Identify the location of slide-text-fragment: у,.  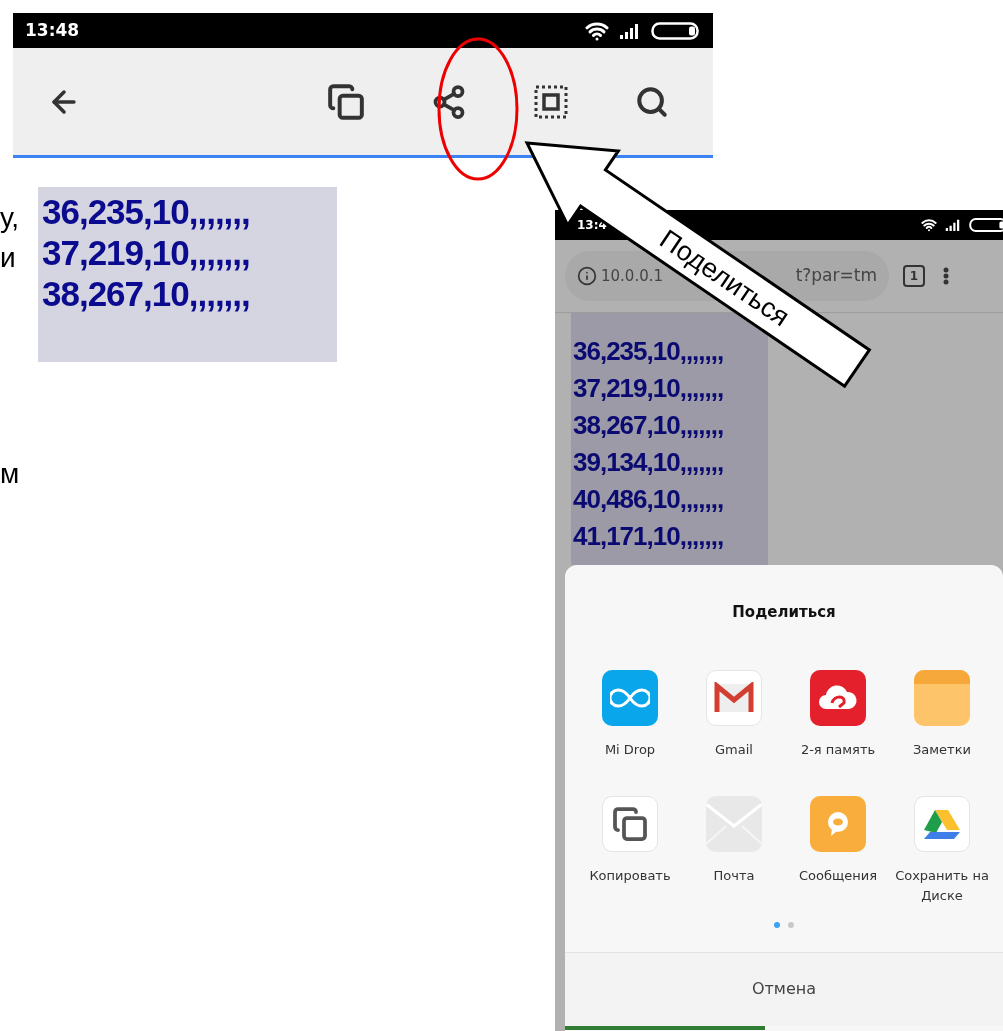
(9, 218).